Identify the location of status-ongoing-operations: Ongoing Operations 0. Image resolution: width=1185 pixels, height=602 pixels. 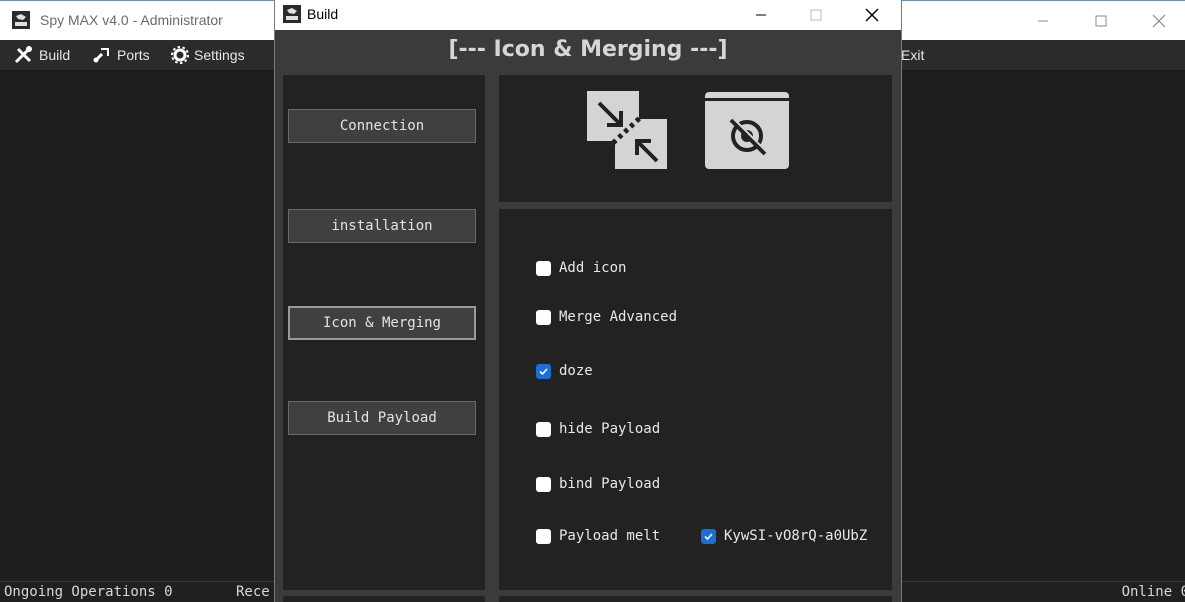
(88, 592).